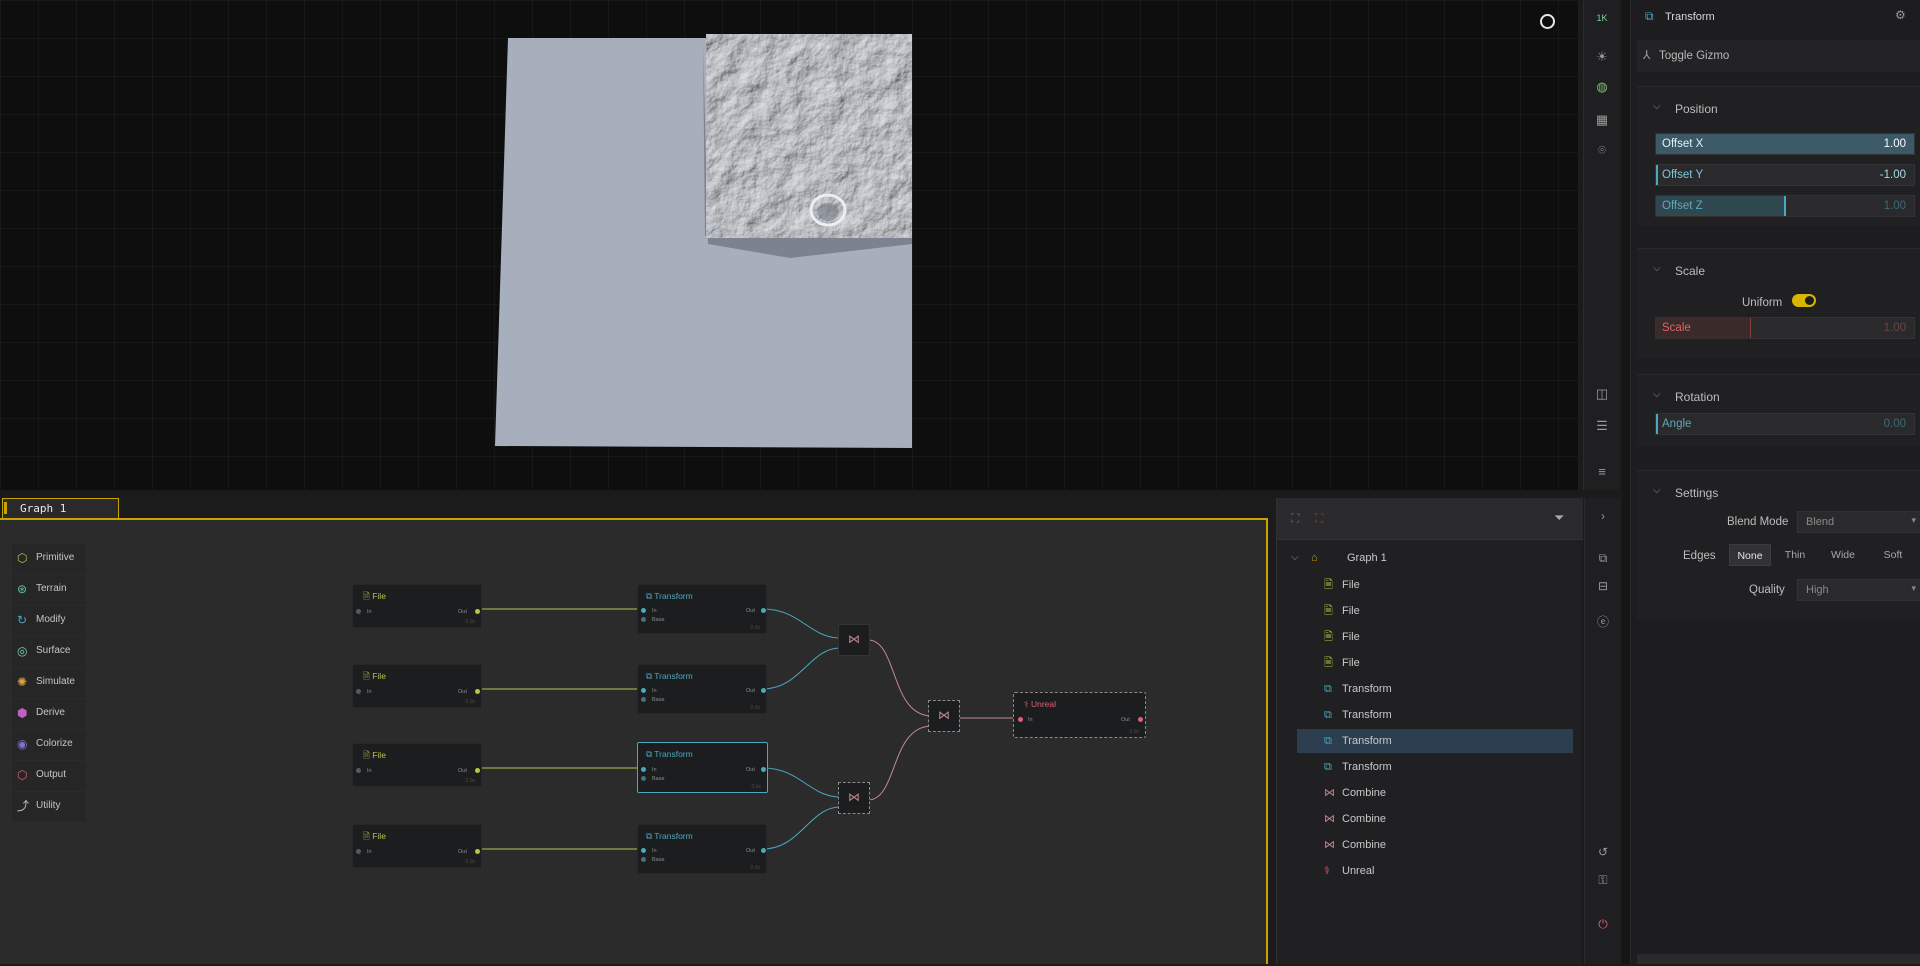 This screenshot has width=1920, height=966. Describe the element at coordinates (1893, 555) in the screenshot. I see `edges-option-soft: Soft` at that location.